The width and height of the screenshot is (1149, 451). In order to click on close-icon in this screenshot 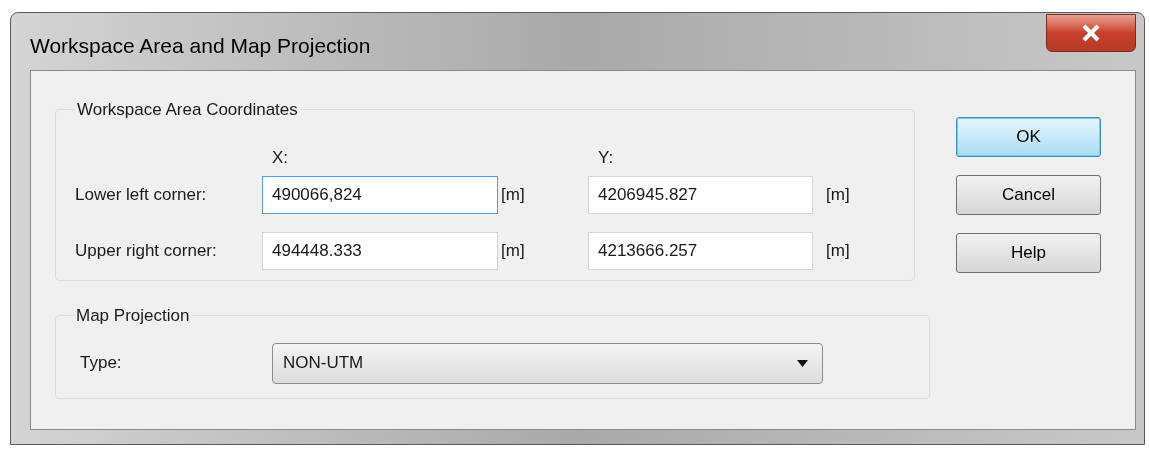, I will do `click(1091, 33)`.